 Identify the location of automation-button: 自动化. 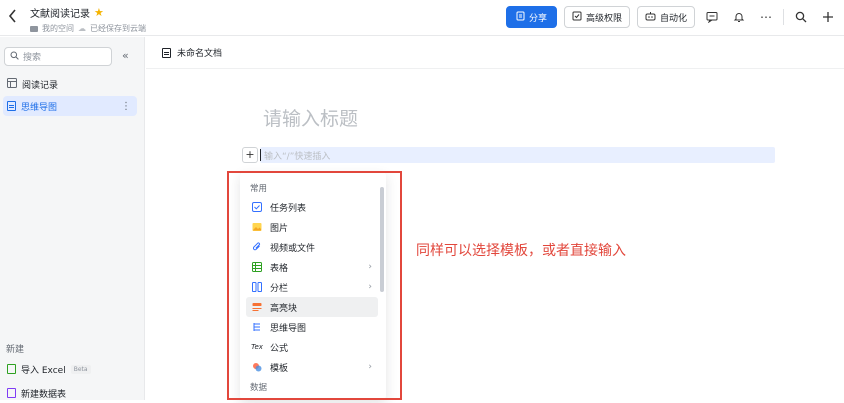
(665, 17).